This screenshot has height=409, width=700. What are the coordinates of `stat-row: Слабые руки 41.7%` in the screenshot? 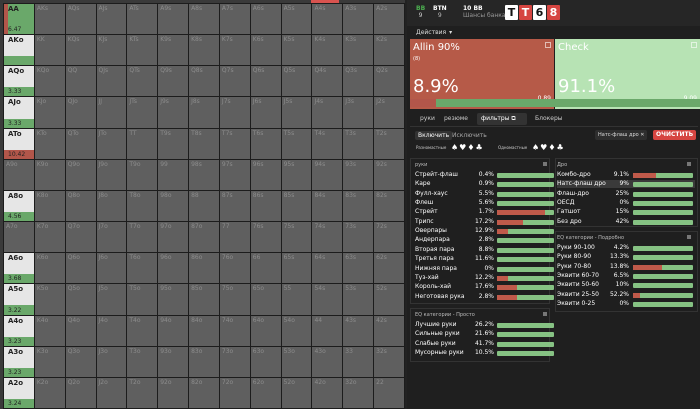 It's located at (485, 344).